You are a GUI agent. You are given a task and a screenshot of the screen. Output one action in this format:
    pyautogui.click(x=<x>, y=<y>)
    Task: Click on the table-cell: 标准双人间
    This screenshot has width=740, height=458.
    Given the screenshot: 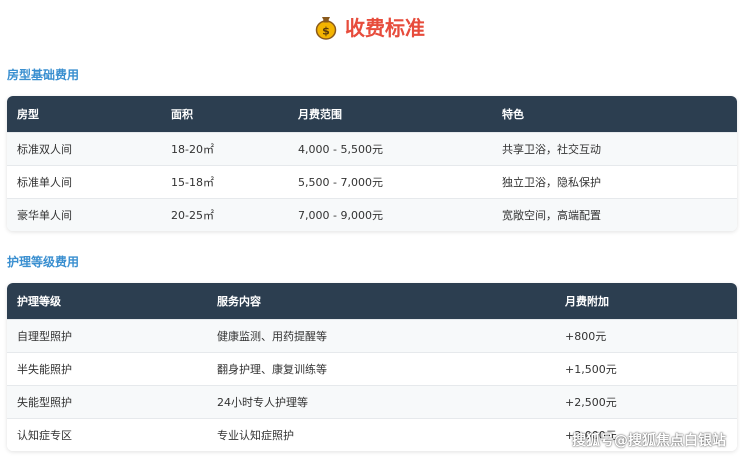 What is the action you would take?
    pyautogui.click(x=44, y=149)
    